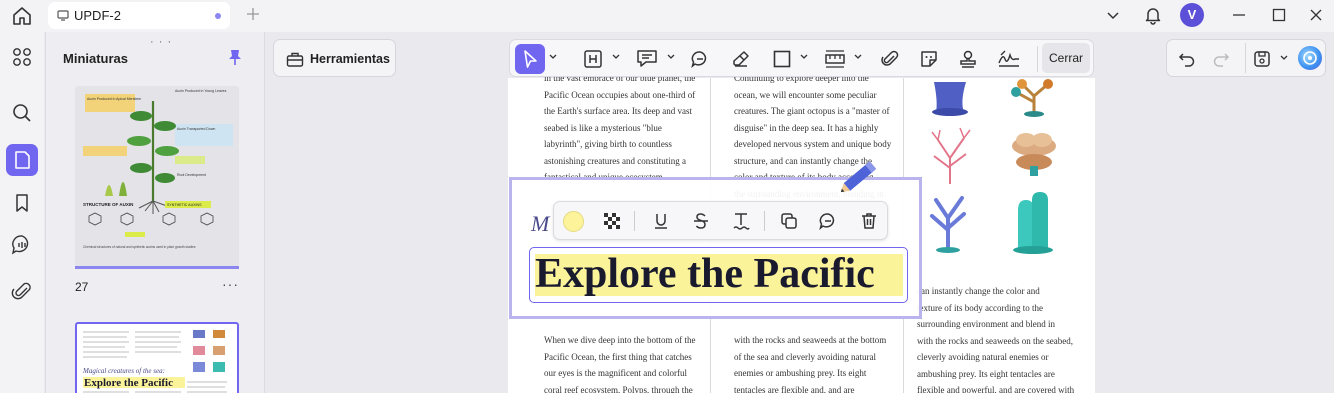  I want to click on measure-tool-icon, so click(835, 59).